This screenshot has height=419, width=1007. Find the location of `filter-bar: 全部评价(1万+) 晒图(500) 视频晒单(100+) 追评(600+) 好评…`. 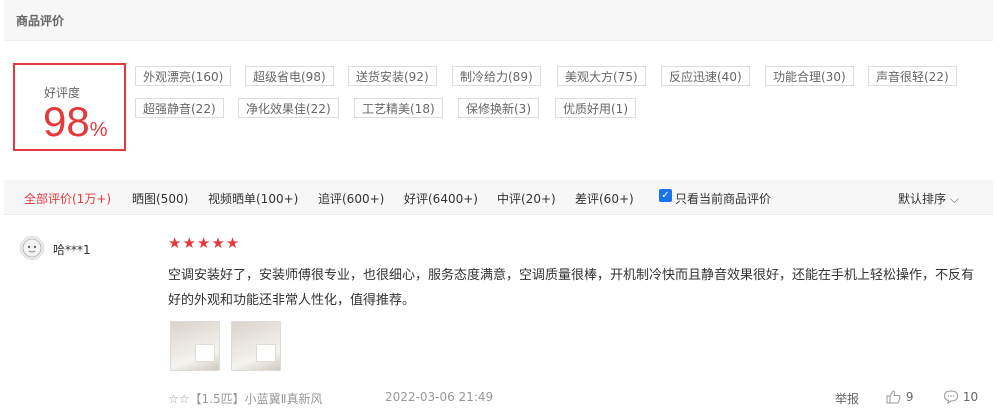

filter-bar: 全部评价(1万+) 晒图(500) 视频晒单(100+) 追评(600+) 好评… is located at coordinates (498, 197).